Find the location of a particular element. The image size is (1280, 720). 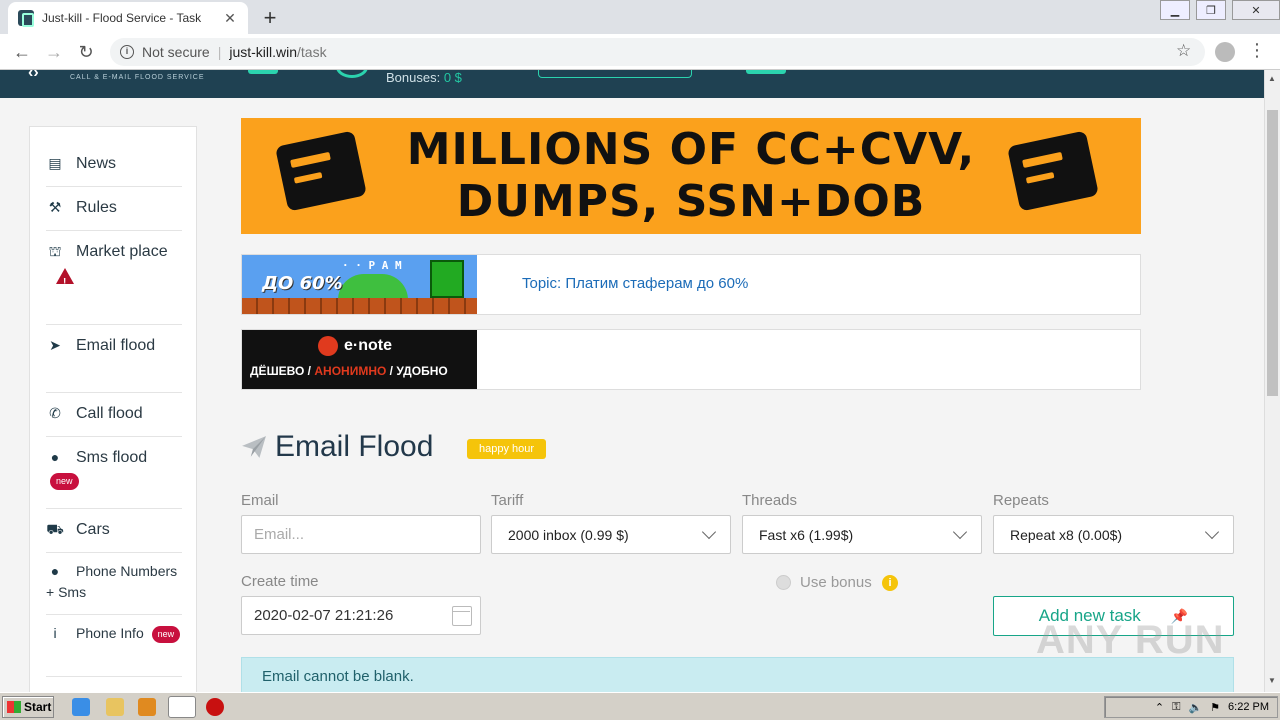

start-button: Start is located at coordinates (28, 707).